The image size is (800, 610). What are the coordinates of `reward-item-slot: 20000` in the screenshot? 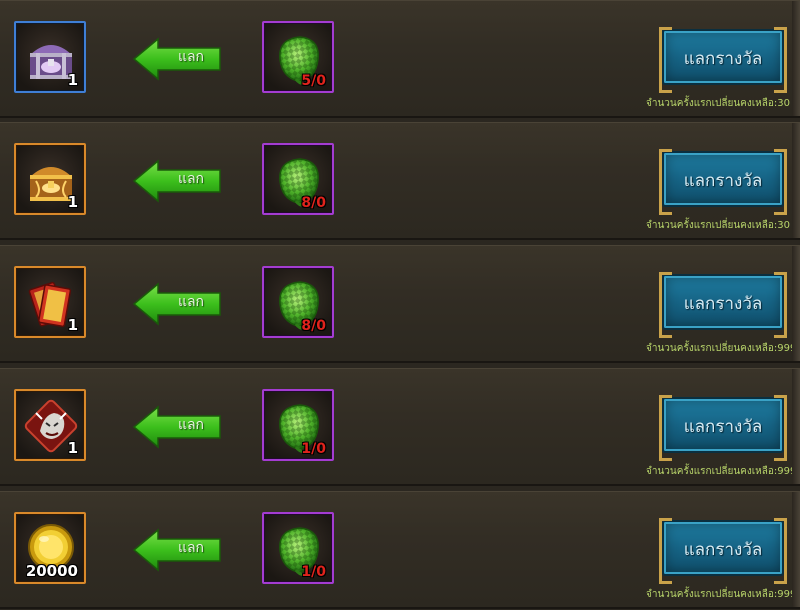 It's located at (50, 548).